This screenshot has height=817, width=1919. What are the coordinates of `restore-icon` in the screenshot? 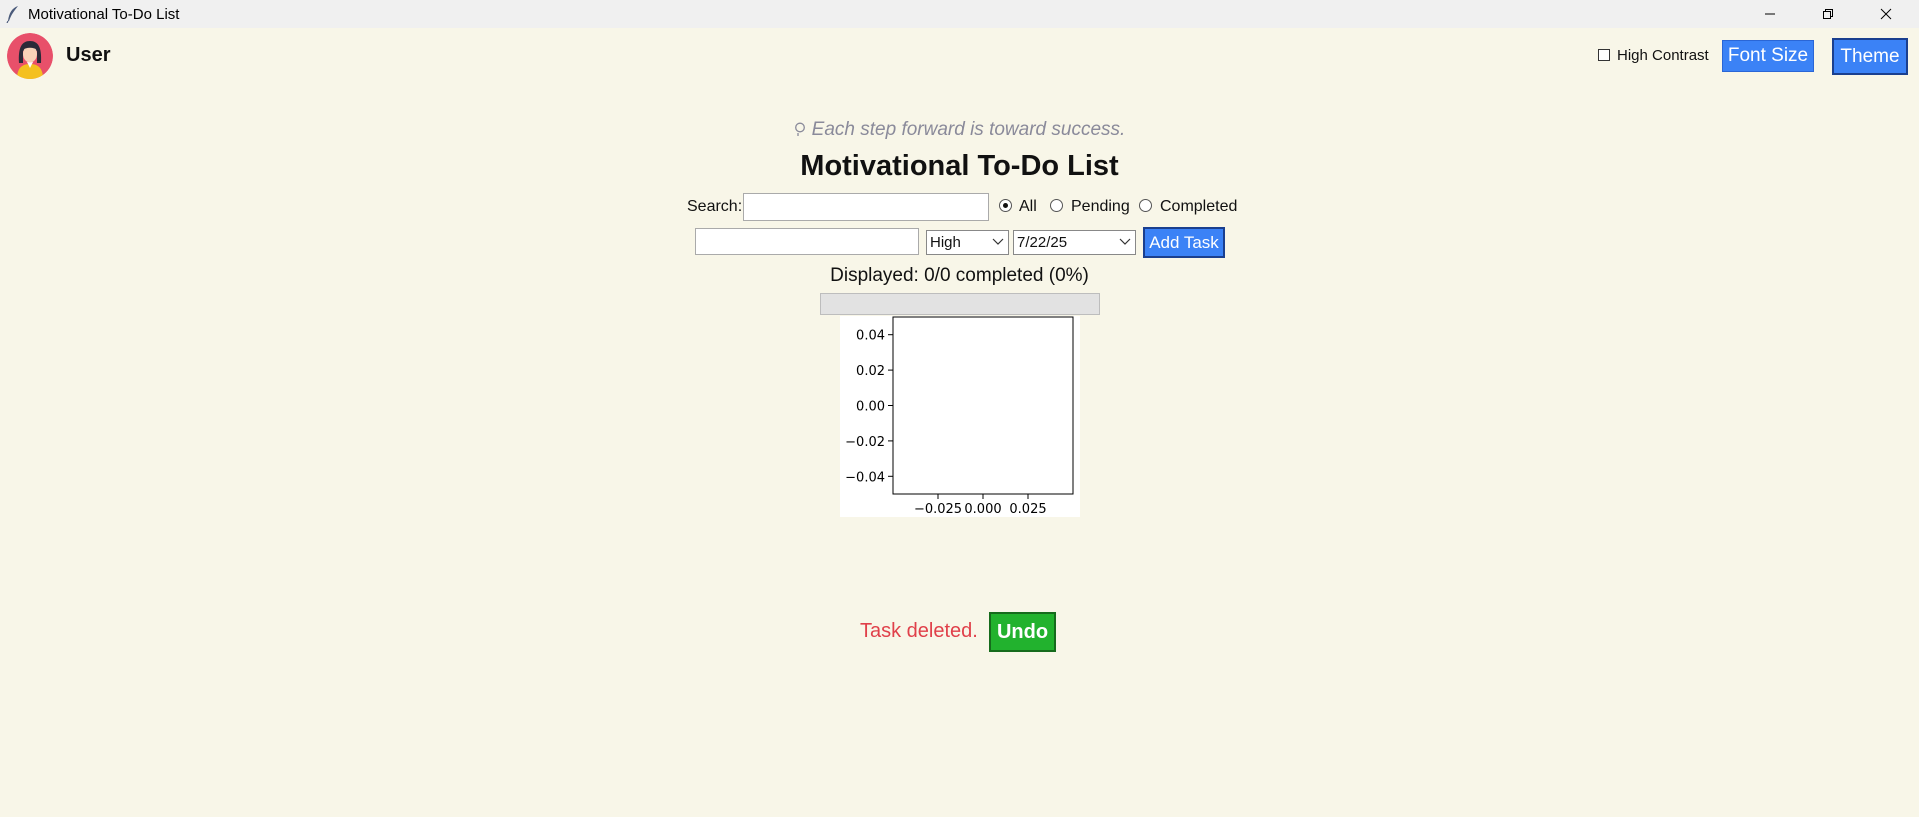 It's located at (1828, 14).